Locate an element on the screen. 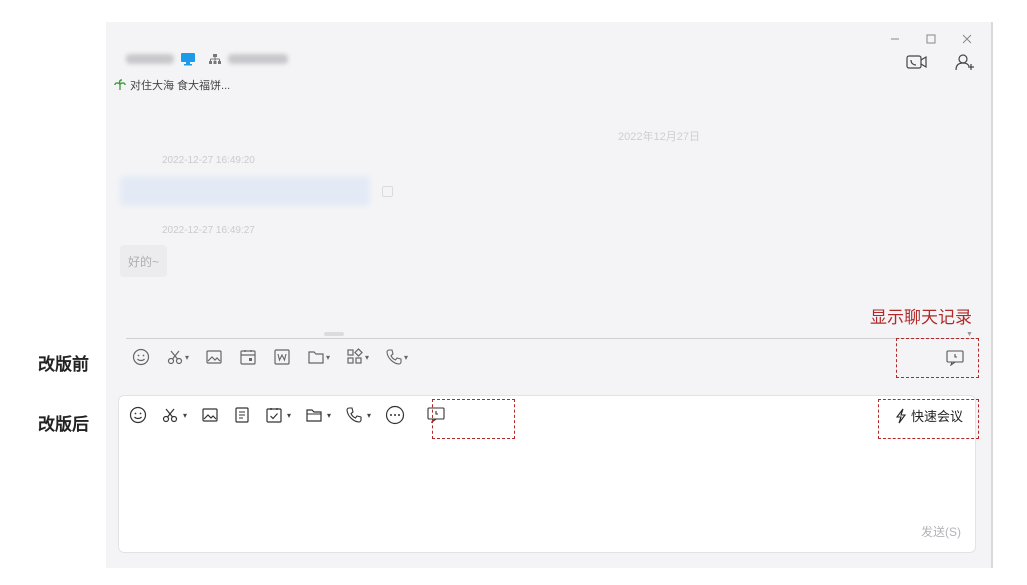  video-call-icon is located at coordinates (917, 62).